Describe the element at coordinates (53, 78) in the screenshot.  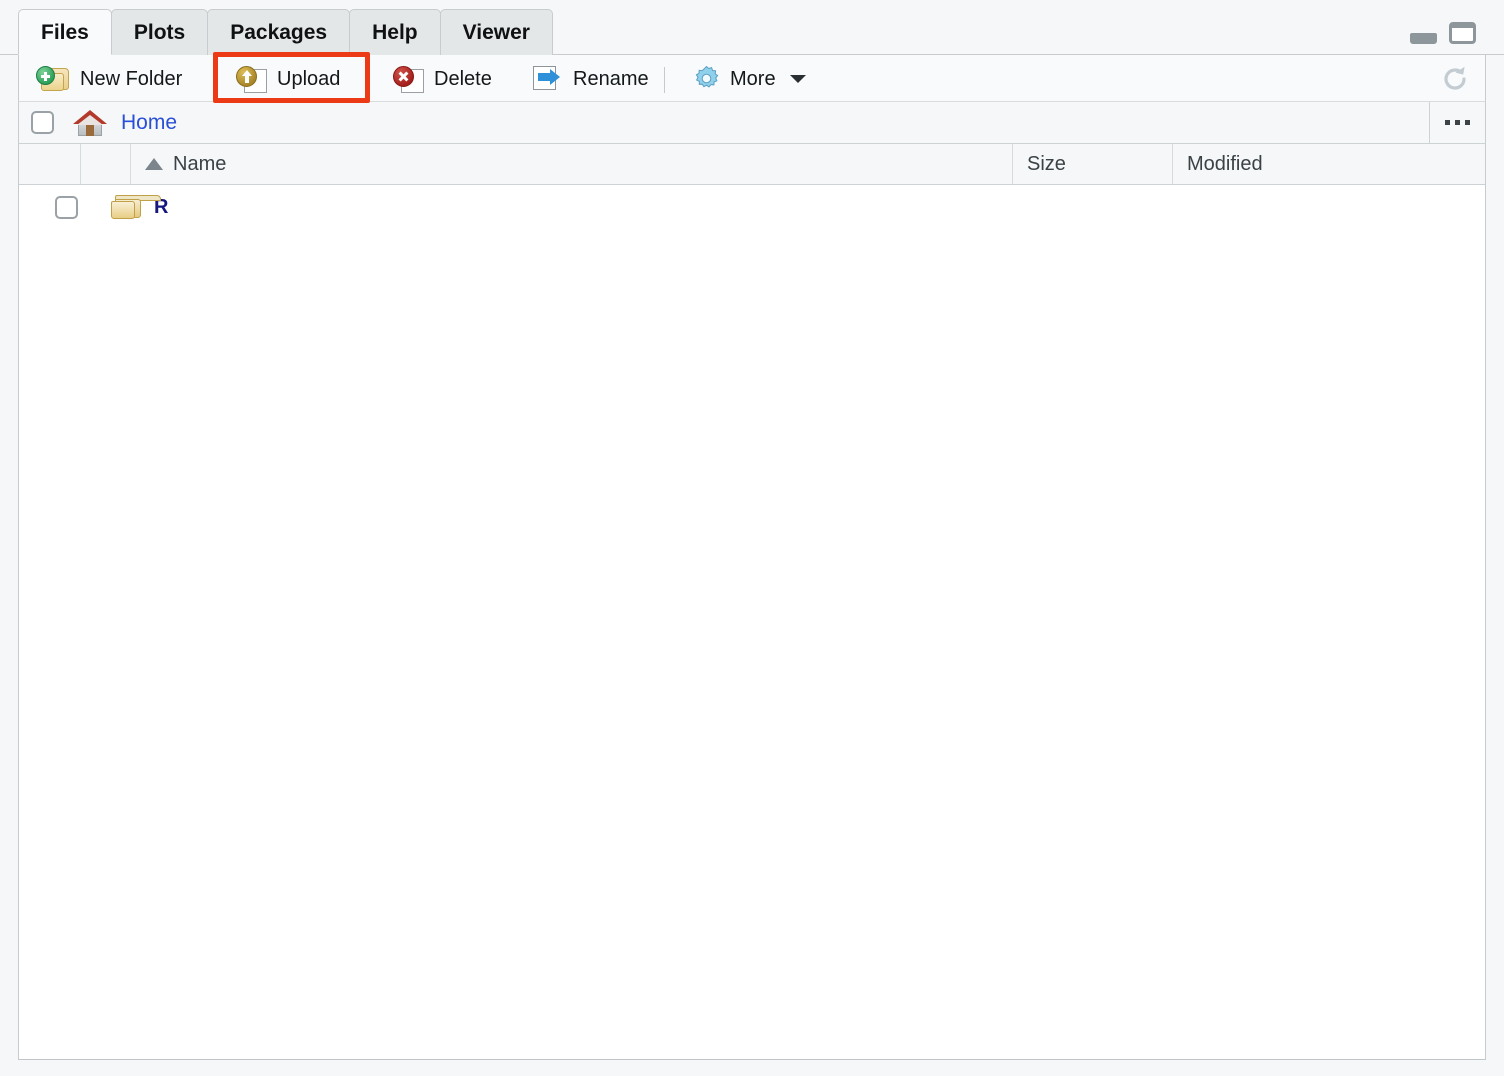
I see `new-folder-icon` at that location.